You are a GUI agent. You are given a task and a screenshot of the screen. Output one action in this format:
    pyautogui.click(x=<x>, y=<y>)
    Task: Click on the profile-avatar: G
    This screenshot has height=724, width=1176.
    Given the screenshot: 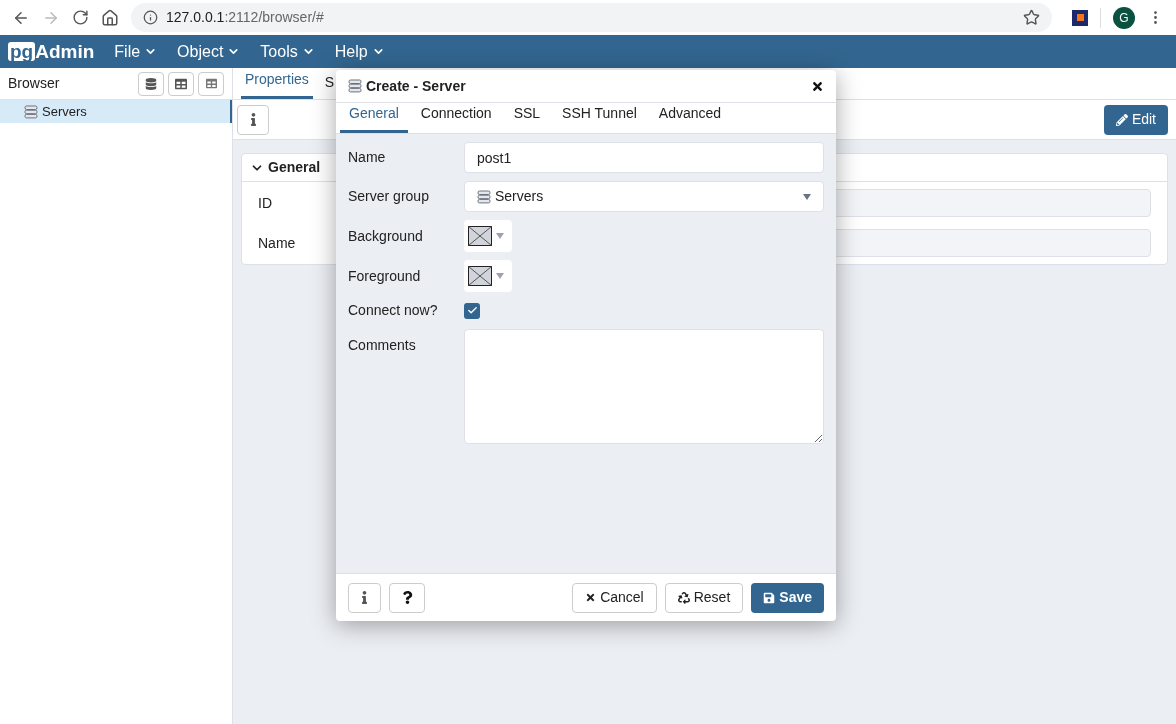 What is the action you would take?
    pyautogui.click(x=1124, y=17)
    